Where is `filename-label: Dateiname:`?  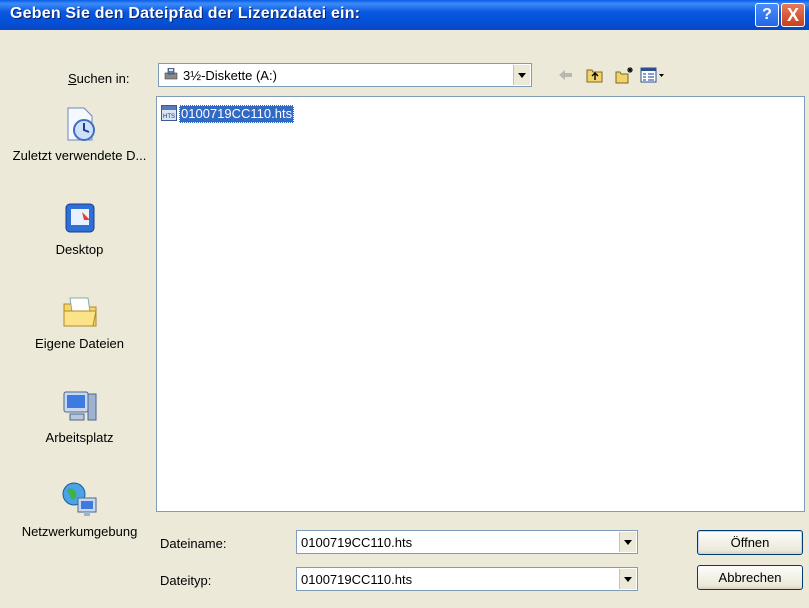
filename-label: Dateiname: is located at coordinates (193, 543).